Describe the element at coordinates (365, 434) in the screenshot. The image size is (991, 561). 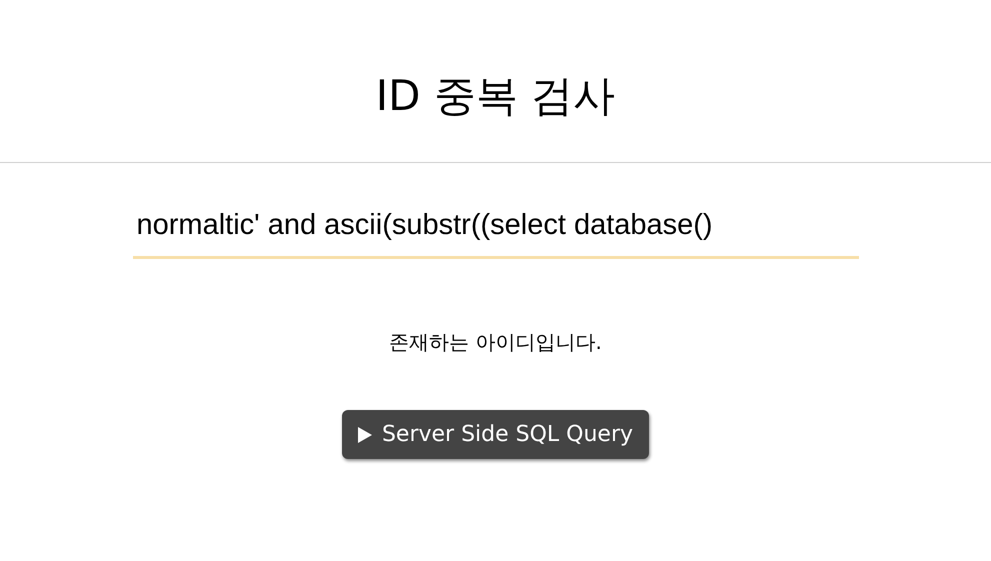
I see `play-icon` at that location.